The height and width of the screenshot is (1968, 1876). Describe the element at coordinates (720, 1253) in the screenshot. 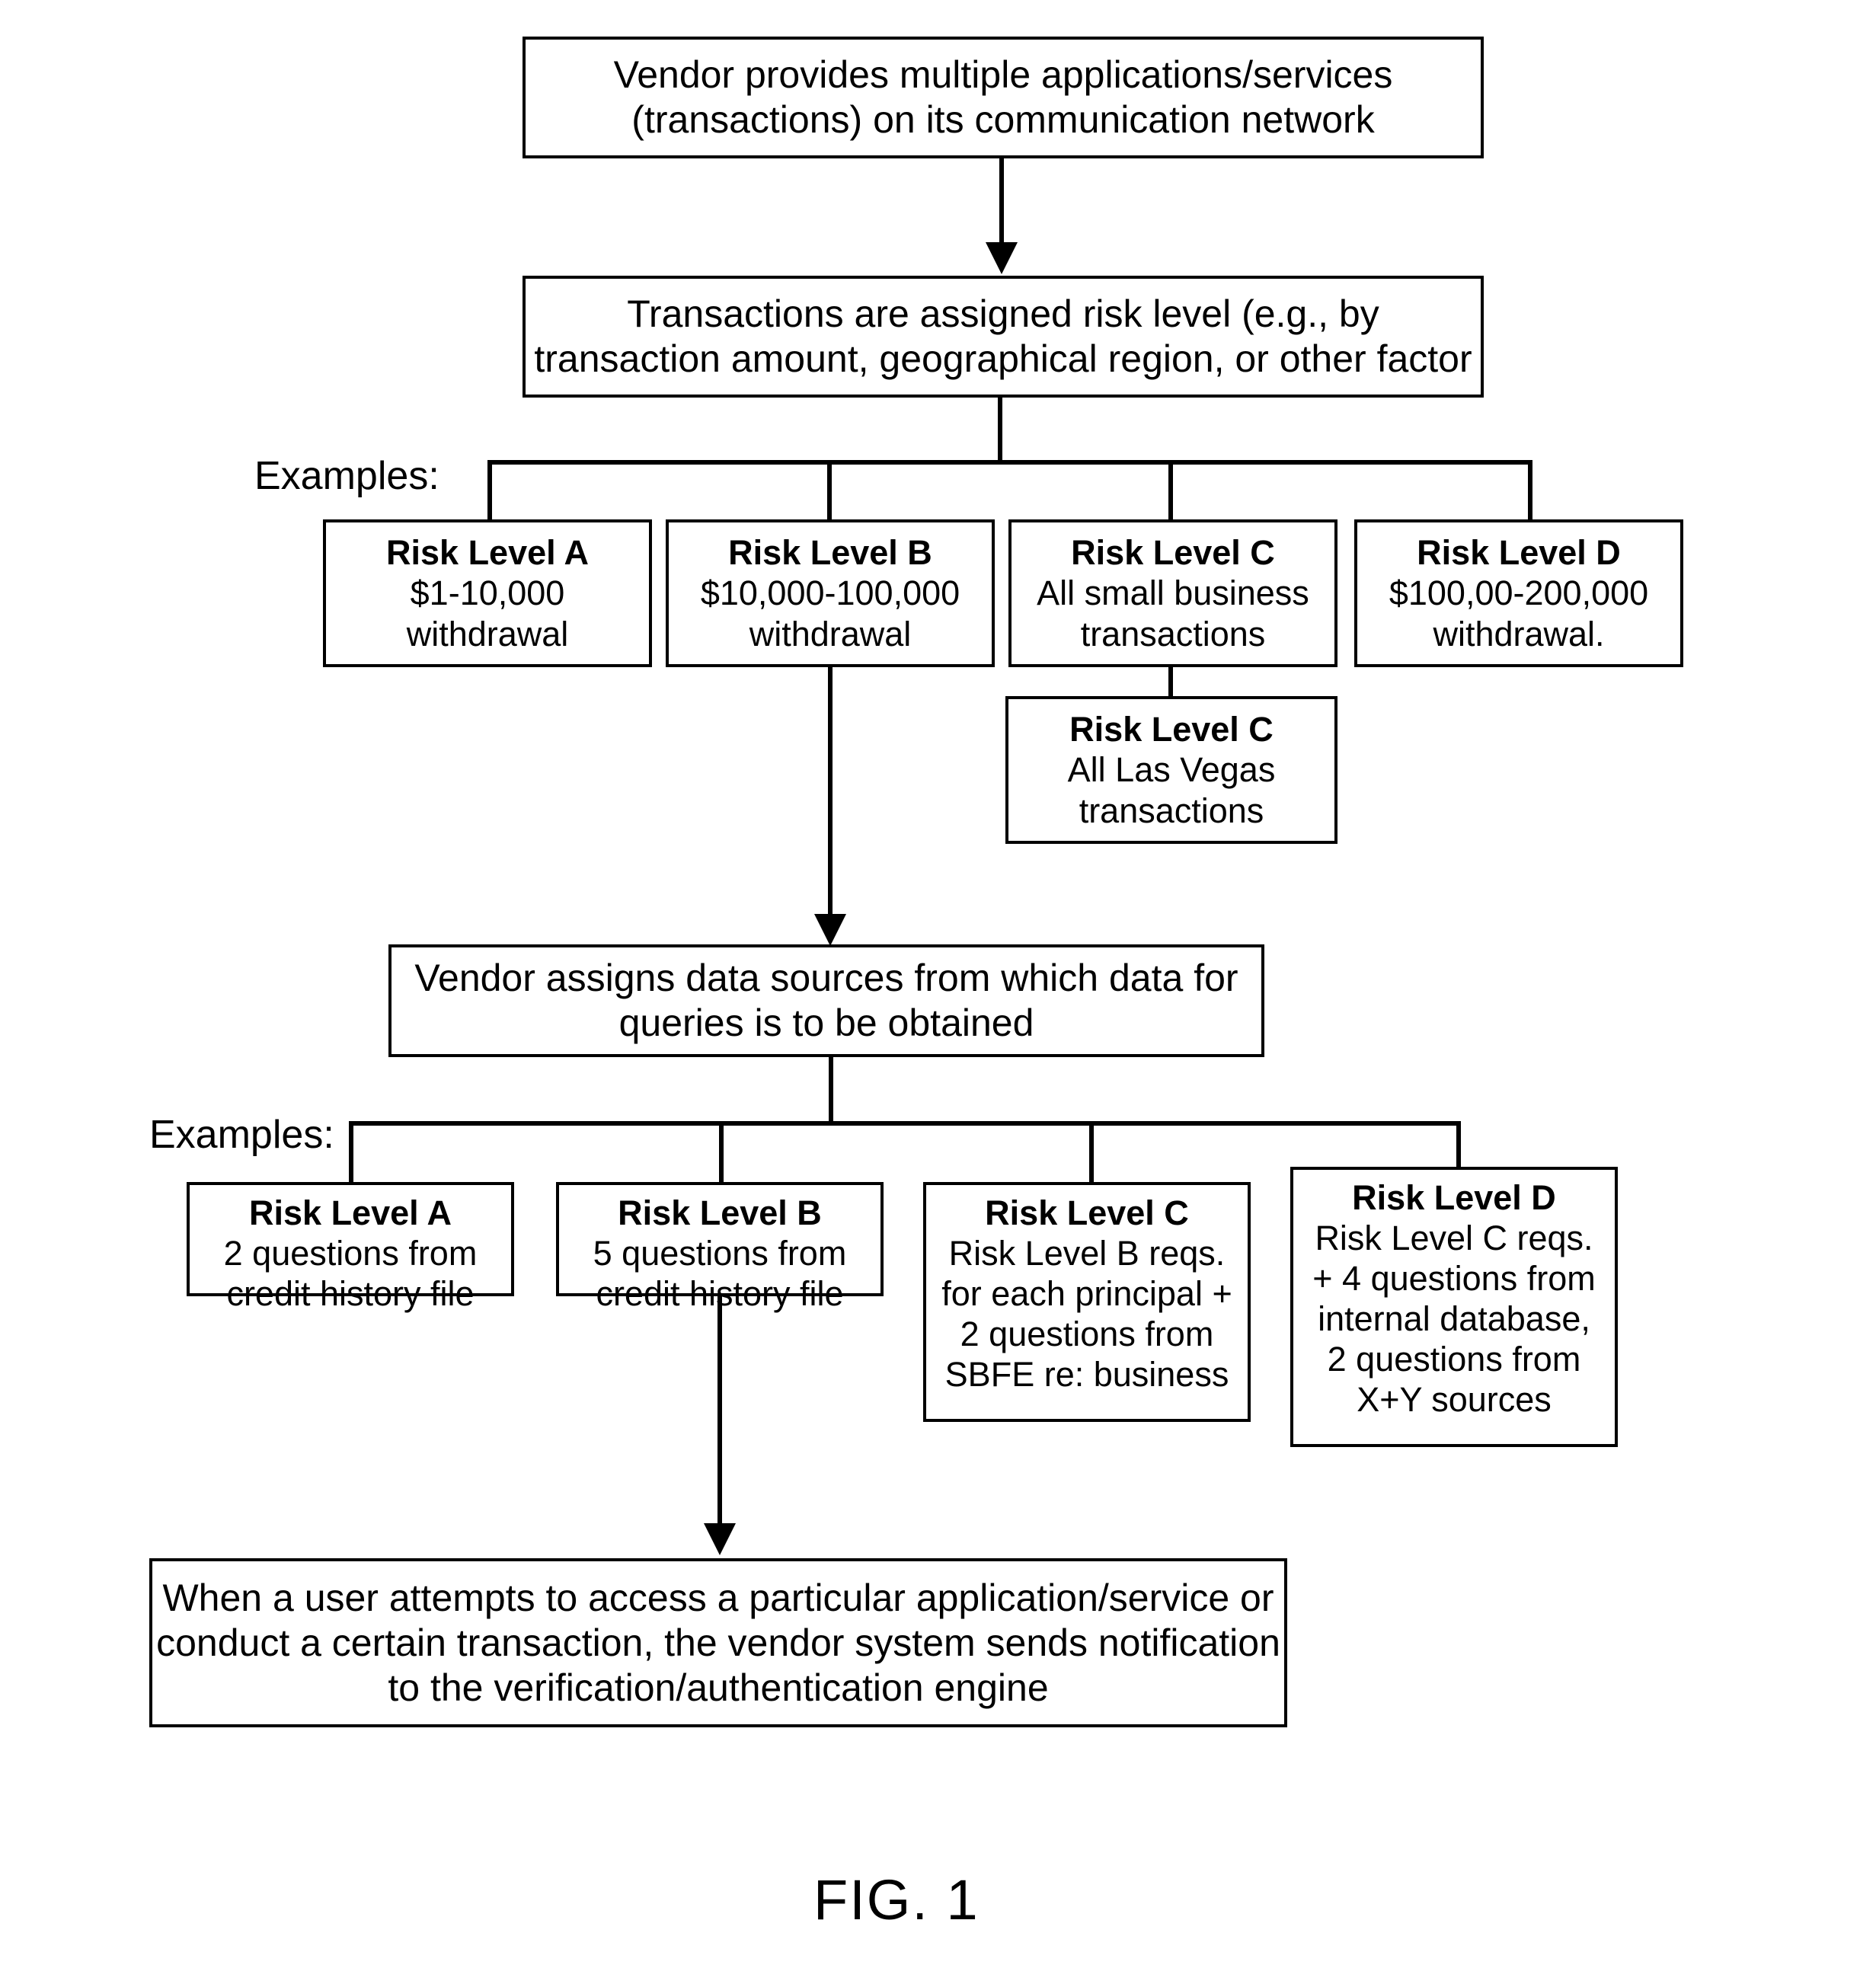

I see `risk-box-row2-b-line1: 5 questions from` at that location.